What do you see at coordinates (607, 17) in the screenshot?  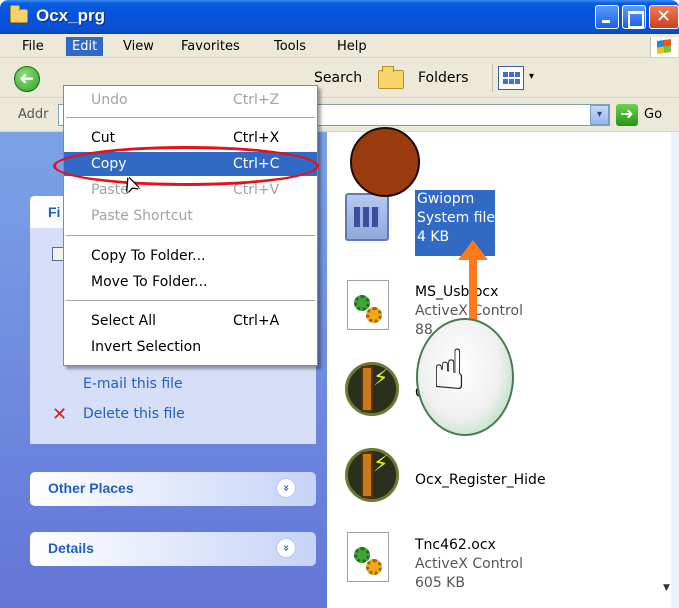 I see `minimize-button` at bounding box center [607, 17].